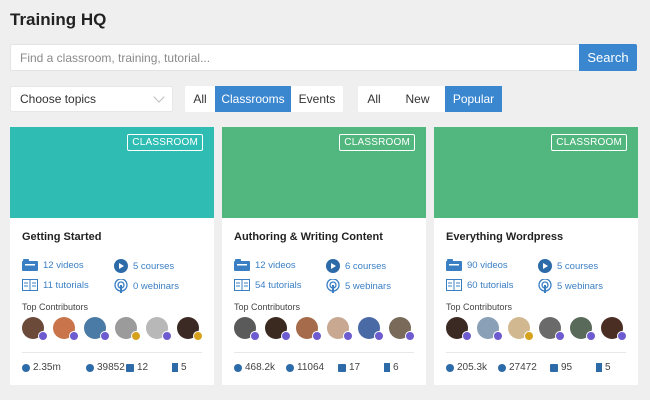 Image resolution: width=650 pixels, height=400 pixels. I want to click on search-input, so click(294, 57).